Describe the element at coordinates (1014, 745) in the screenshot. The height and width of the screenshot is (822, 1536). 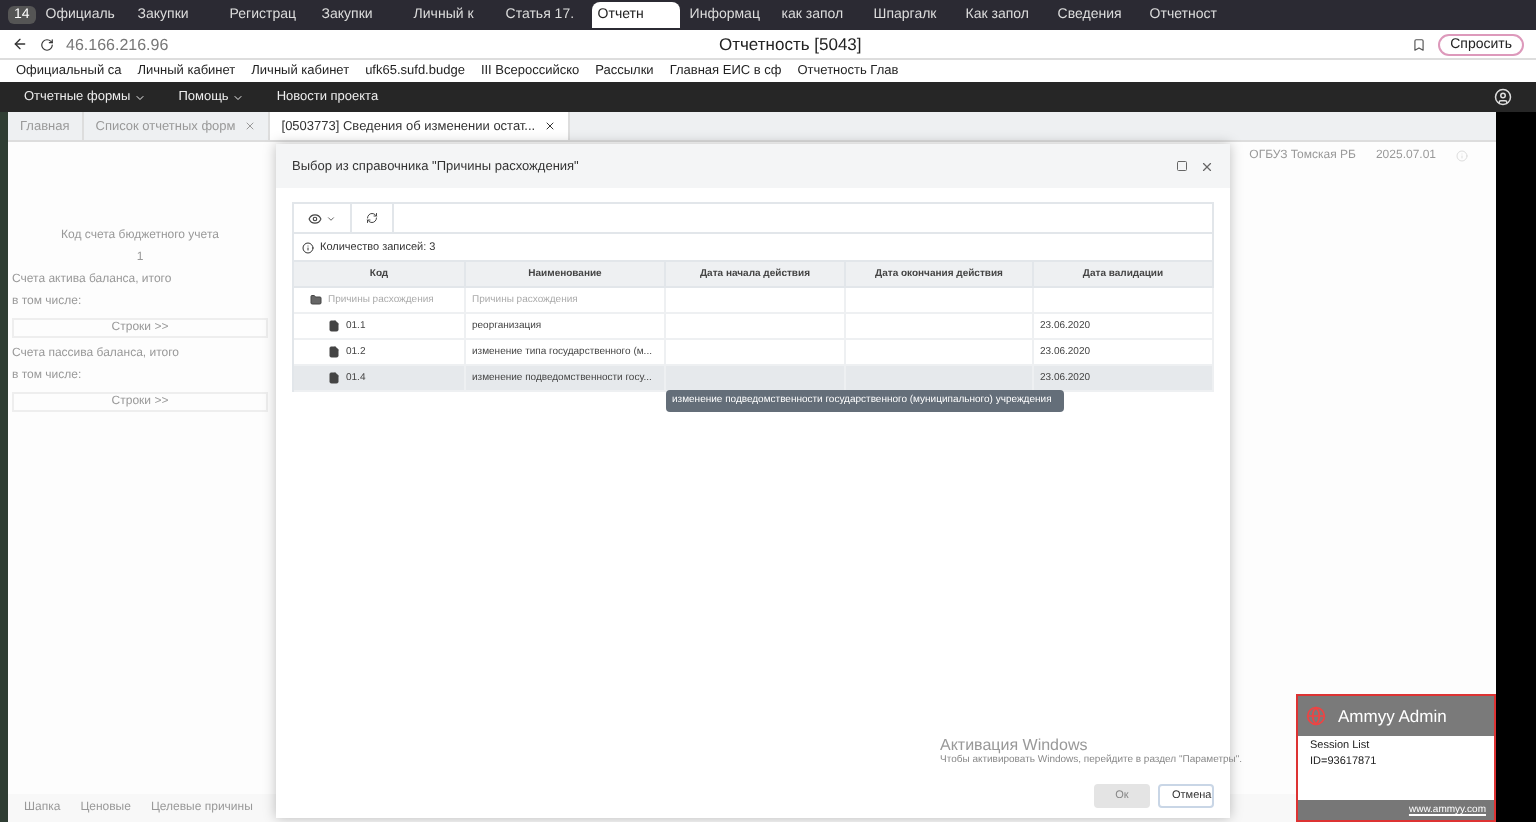
I see `activation-title: Активация Windows` at that location.